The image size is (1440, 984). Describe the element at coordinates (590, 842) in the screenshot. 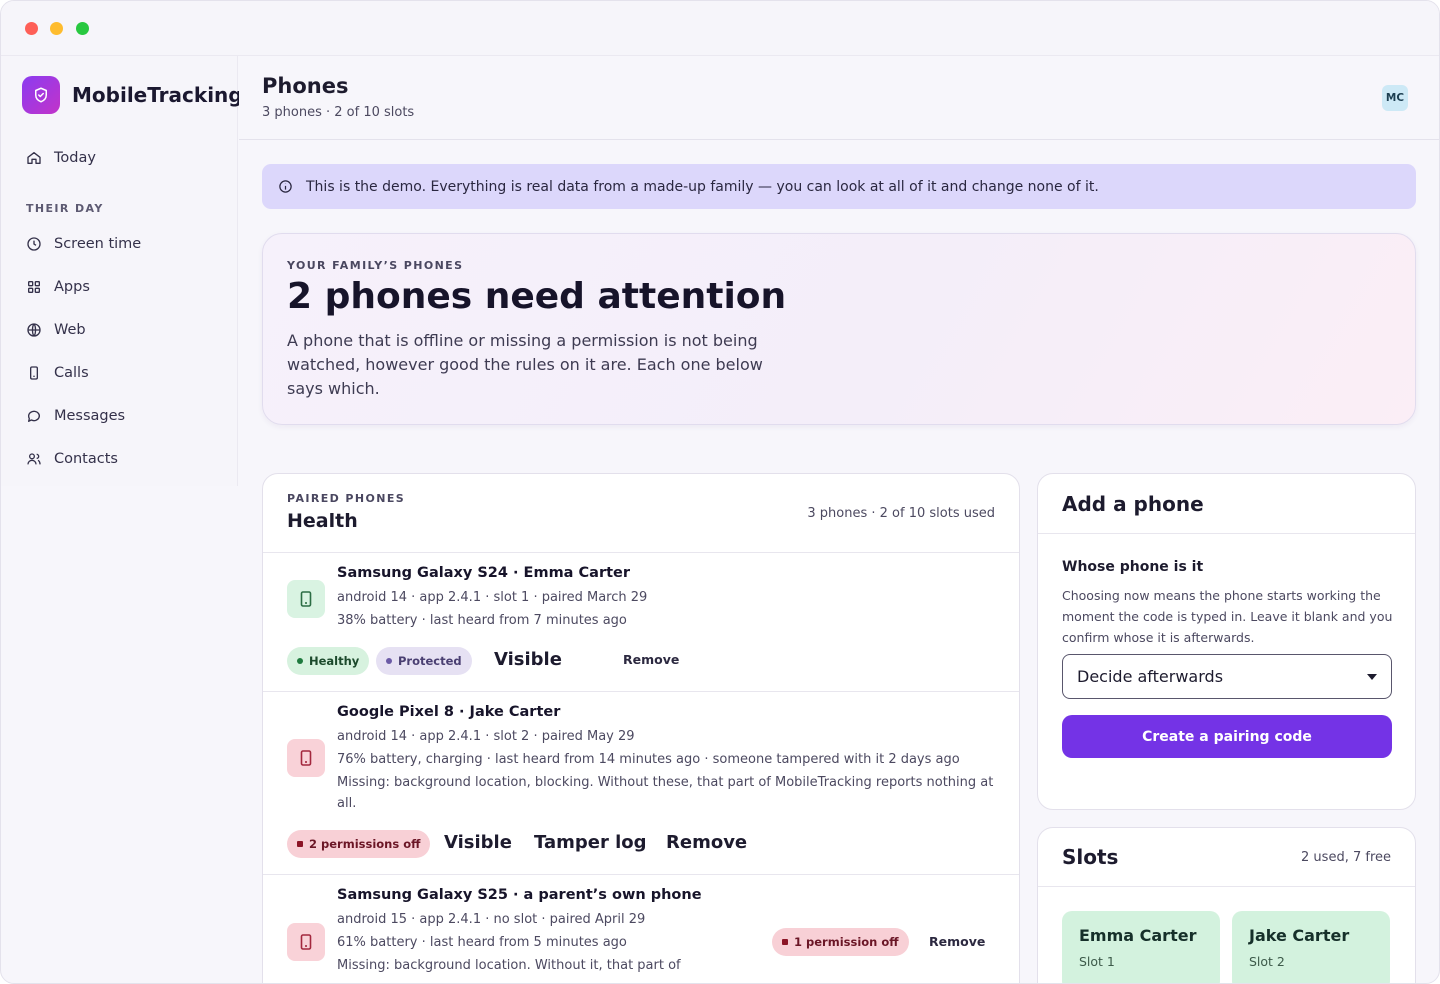

I see `tamper-log-link: Tamper log` at that location.